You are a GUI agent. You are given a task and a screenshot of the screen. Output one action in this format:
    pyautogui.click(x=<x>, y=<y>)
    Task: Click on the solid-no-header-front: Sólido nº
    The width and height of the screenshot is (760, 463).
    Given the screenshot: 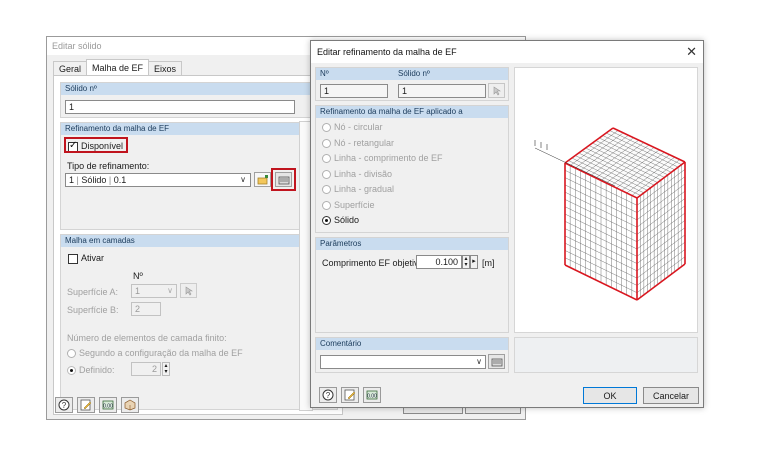 What is the action you would take?
    pyautogui.click(x=414, y=73)
    